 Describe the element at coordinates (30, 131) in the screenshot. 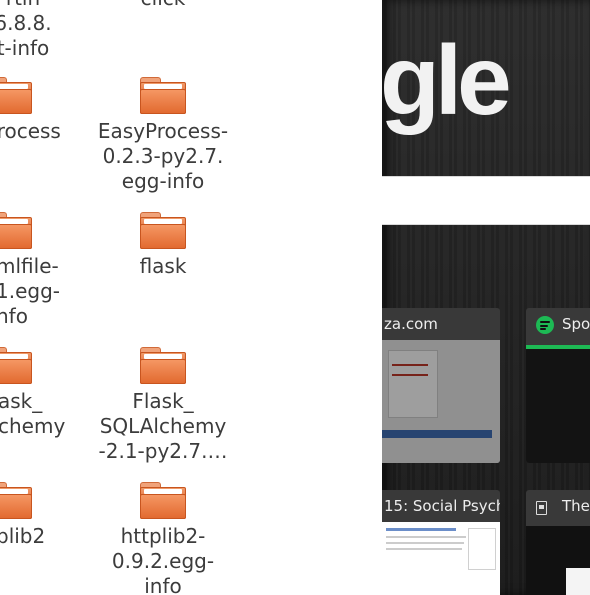

I see `folder-label: process` at that location.